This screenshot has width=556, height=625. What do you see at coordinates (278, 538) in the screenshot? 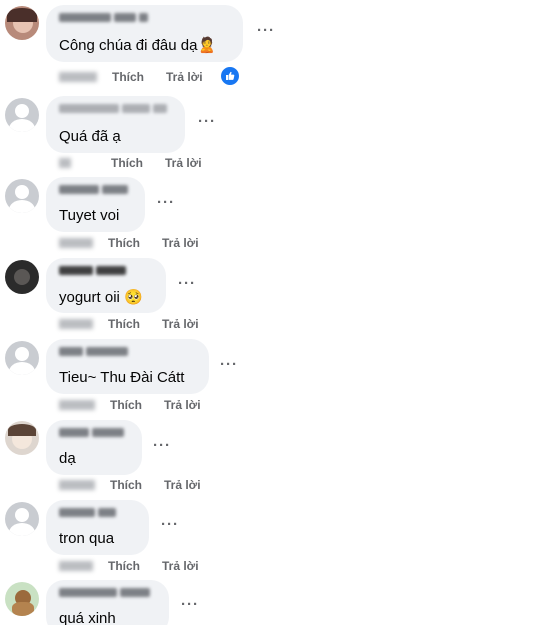
I see `comment-item: tron qua ··· Thích Trả lời` at bounding box center [278, 538].